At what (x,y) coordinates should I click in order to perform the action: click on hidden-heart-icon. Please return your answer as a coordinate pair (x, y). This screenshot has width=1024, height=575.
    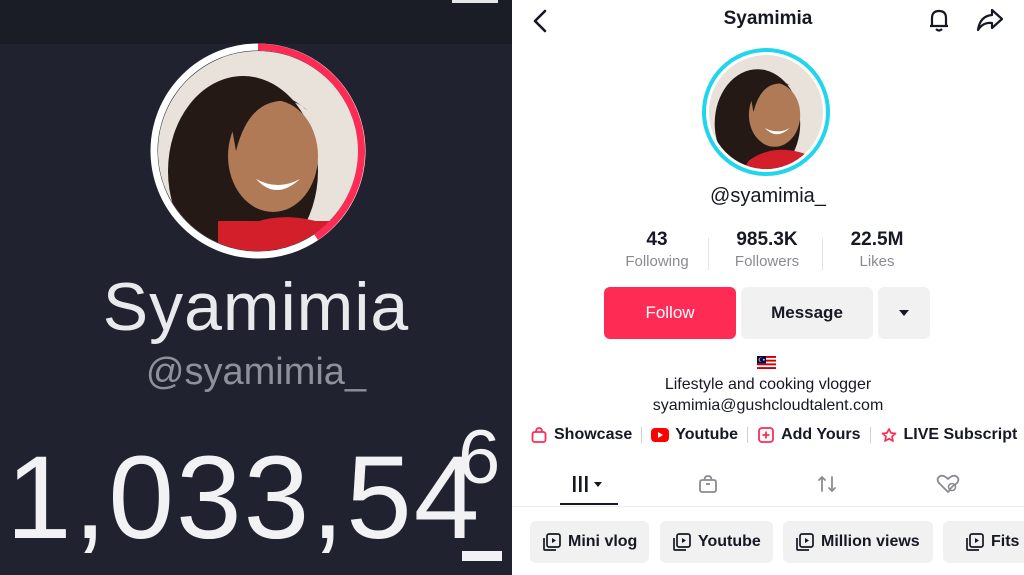
    Looking at the image, I should click on (948, 483).